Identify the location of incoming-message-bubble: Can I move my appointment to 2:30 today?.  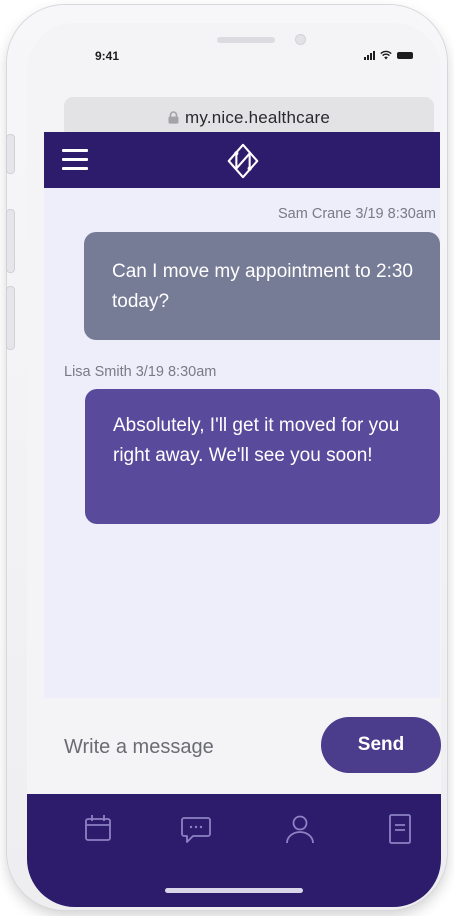
(262, 286).